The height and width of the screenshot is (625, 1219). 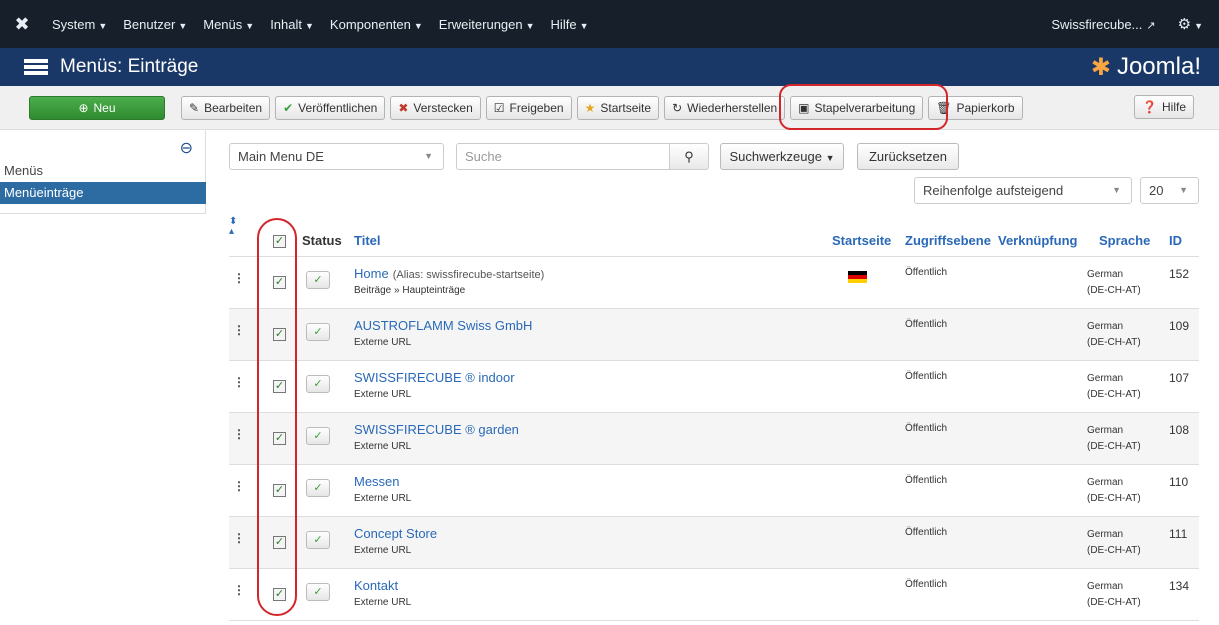 I want to click on title-link: SWISSFIRECUBE ® garden, so click(x=436, y=429).